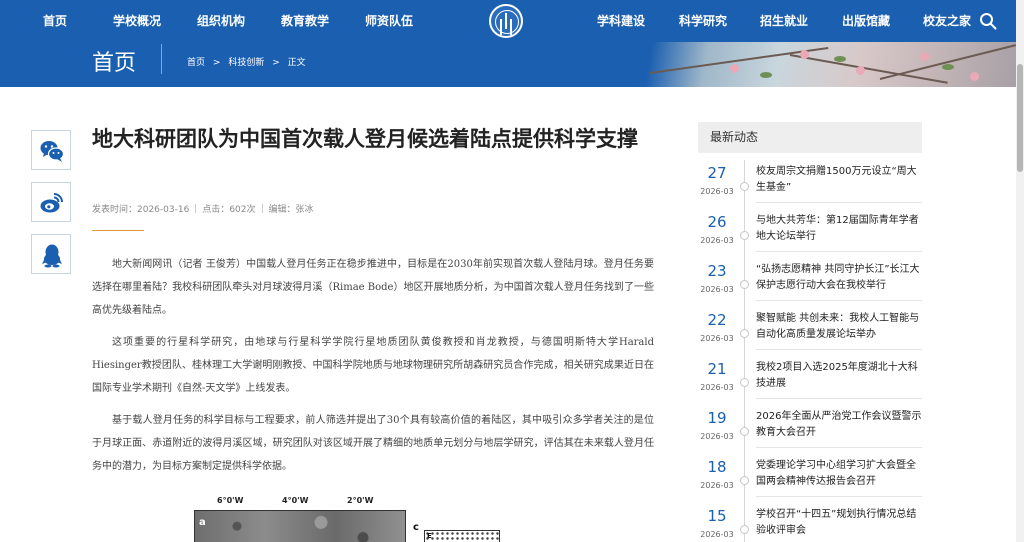  I want to click on figure-tick-label: 6°0'W, so click(230, 500).